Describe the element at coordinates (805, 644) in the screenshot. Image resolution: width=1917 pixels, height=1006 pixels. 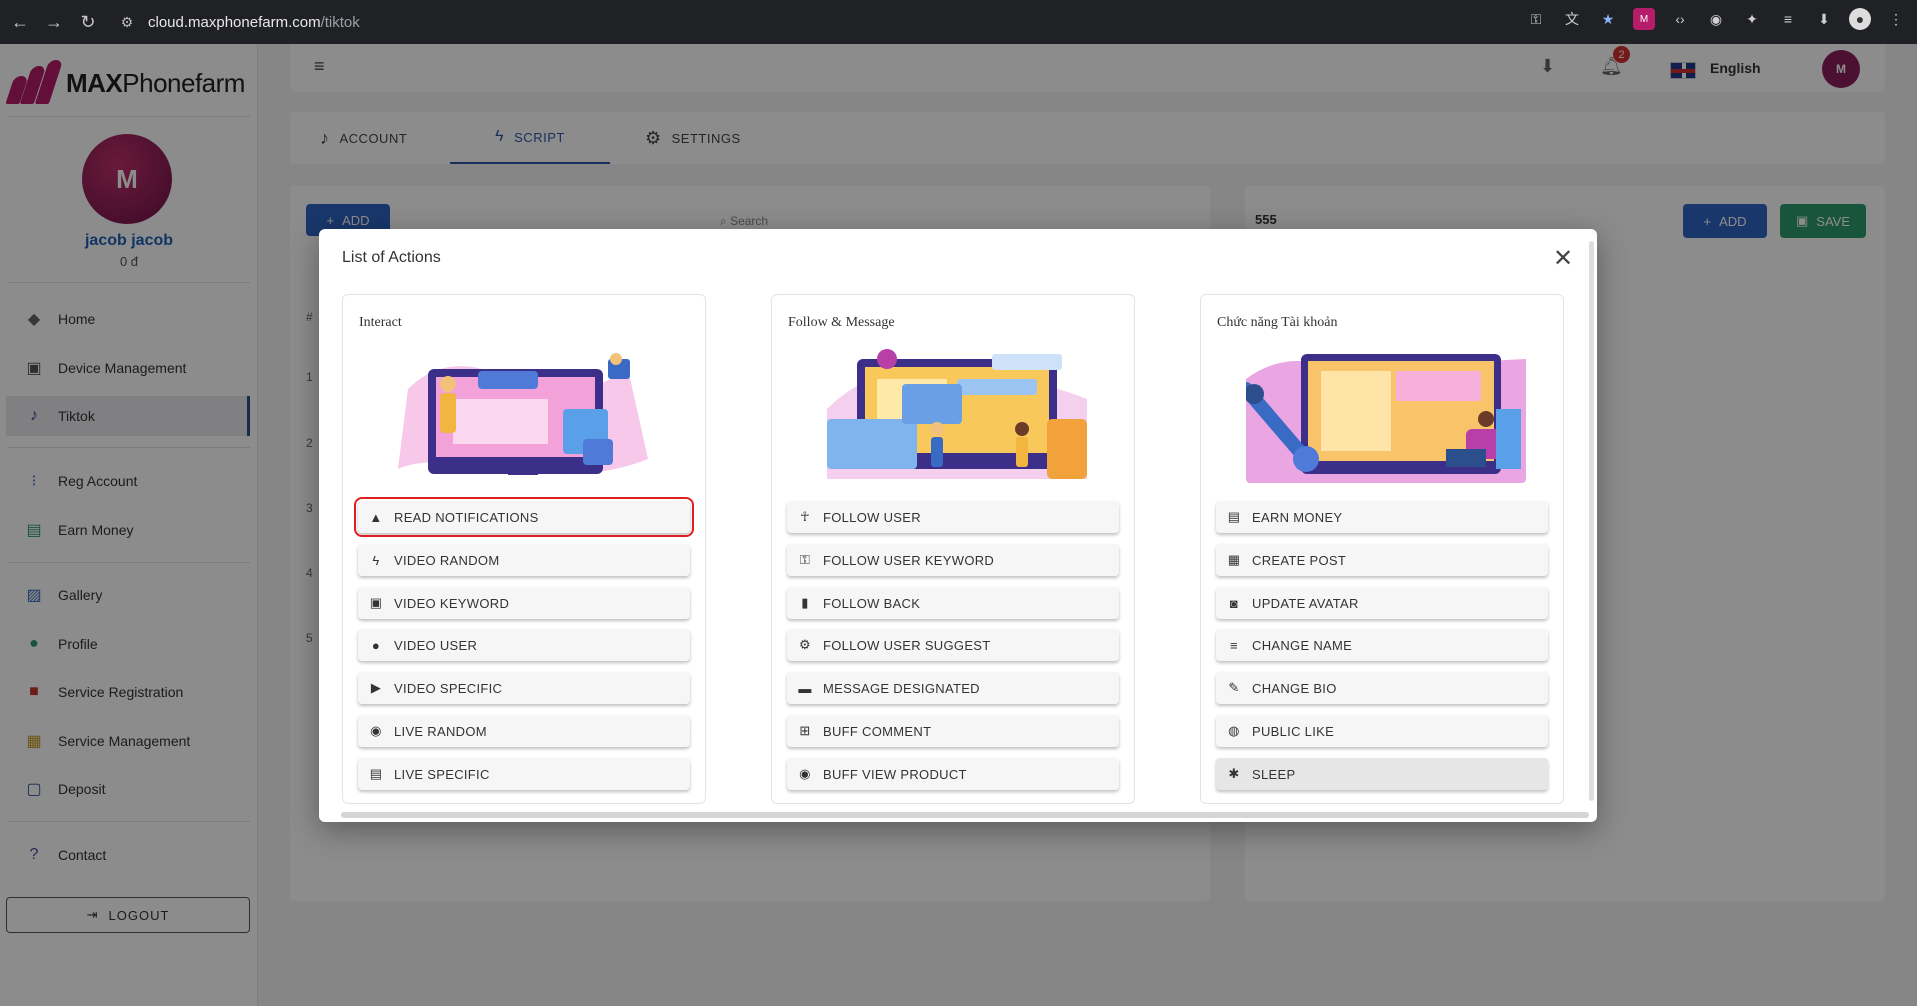
I see `gear-icon: ⚙` at that location.